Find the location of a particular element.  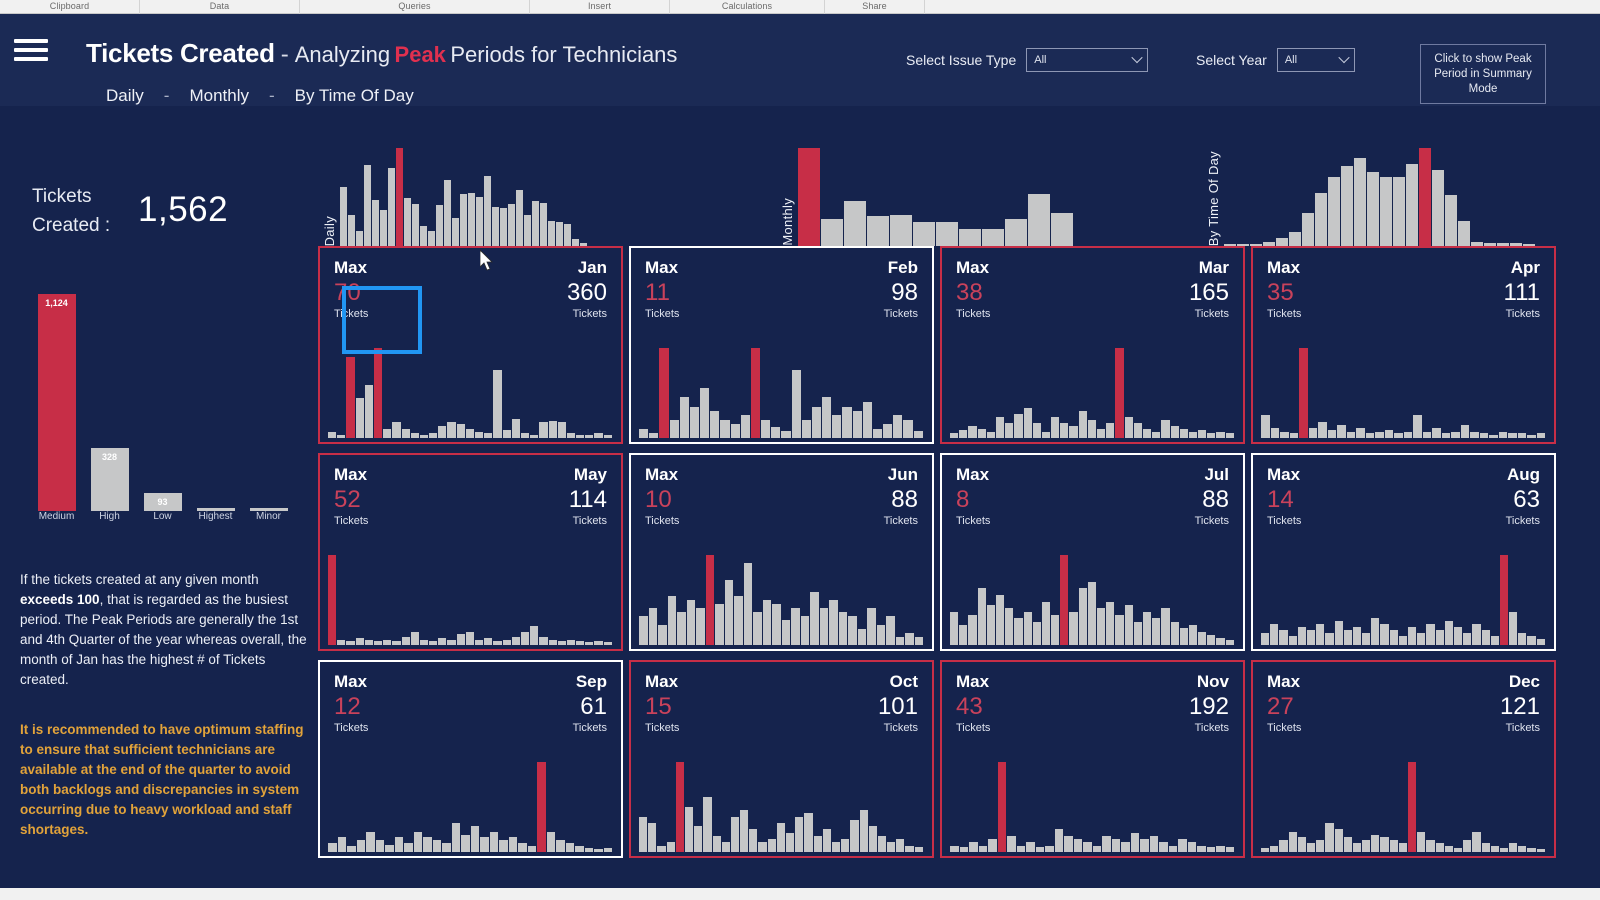

nav-item-by-time-of-day: By Time Of Day is located at coordinates (354, 96).